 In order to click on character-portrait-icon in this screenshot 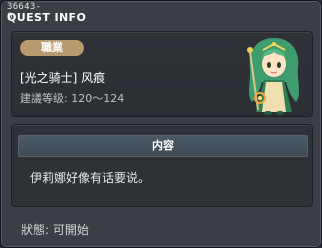, I will do `click(273, 76)`.